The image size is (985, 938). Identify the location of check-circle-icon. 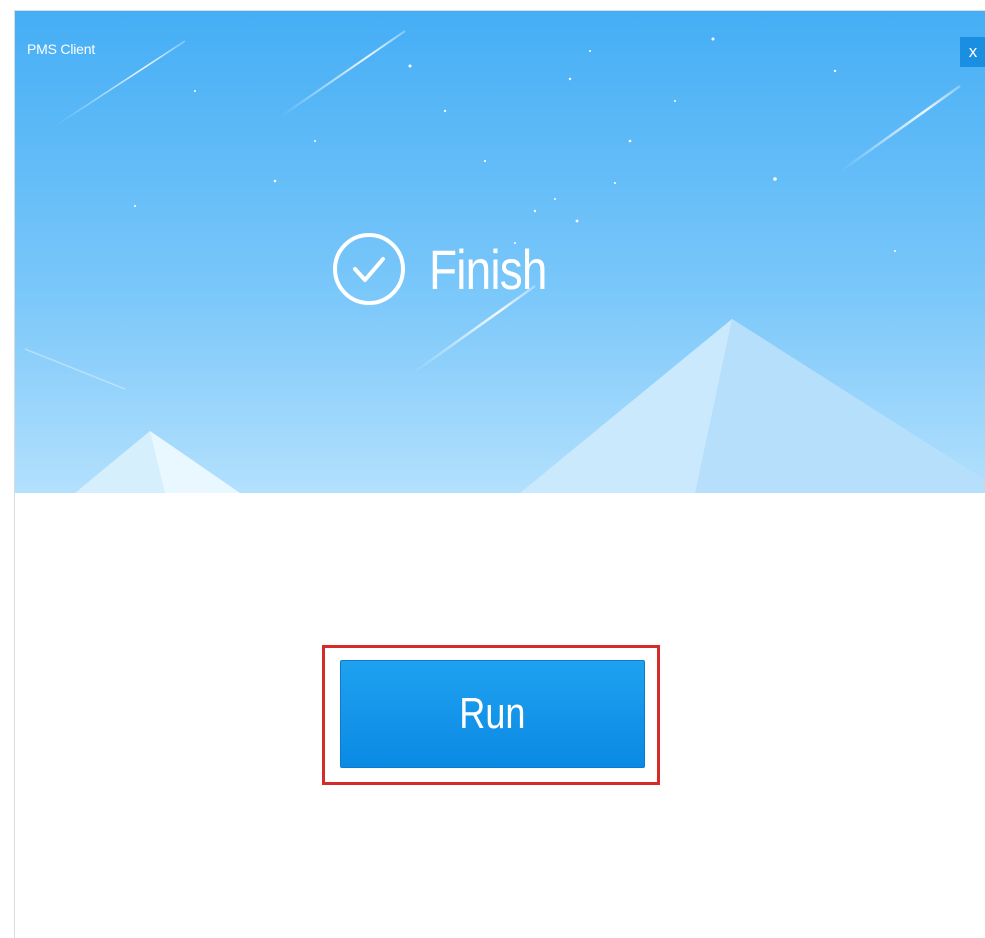
(369, 269).